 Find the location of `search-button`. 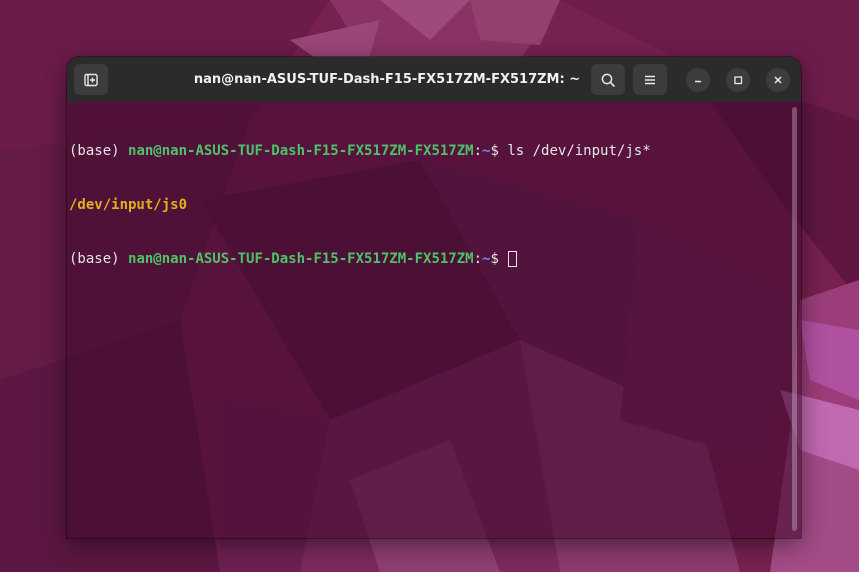

search-button is located at coordinates (608, 79).